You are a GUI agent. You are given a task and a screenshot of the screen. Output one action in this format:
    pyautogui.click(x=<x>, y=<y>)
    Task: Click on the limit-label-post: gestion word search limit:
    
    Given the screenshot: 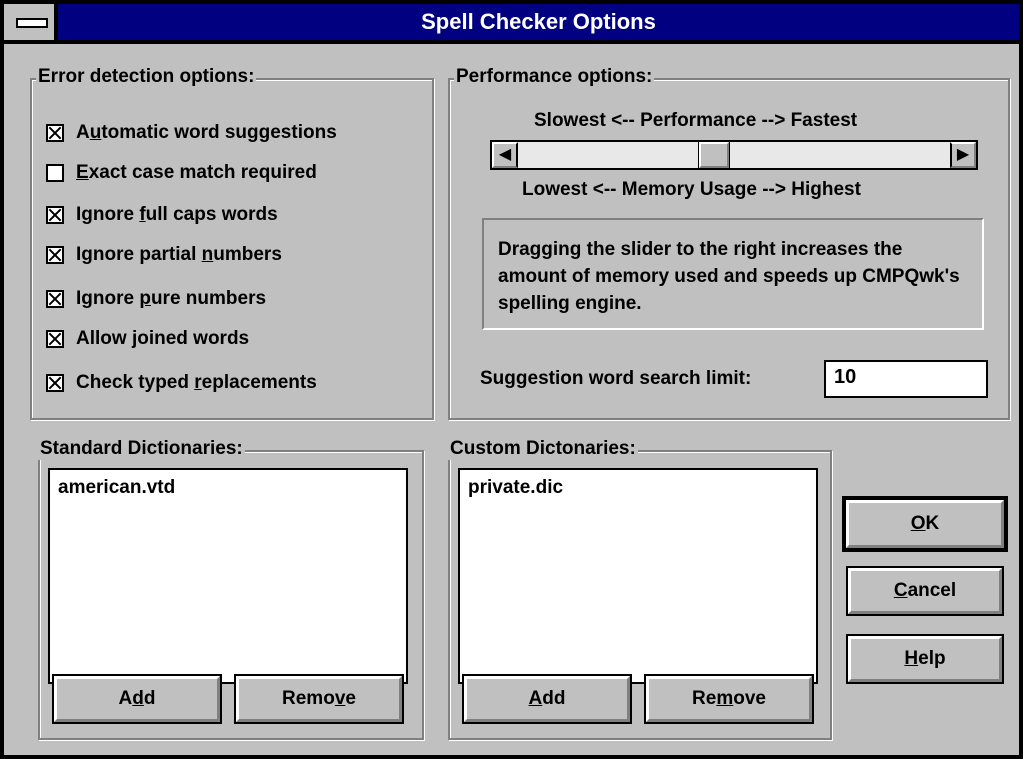 What is the action you would take?
    pyautogui.click(x=633, y=378)
    